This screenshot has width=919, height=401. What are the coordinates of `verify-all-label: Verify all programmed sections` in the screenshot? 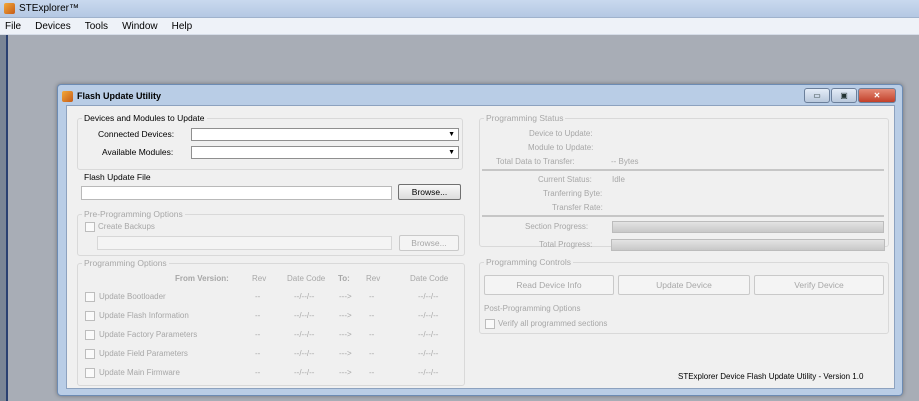 It's located at (553, 323).